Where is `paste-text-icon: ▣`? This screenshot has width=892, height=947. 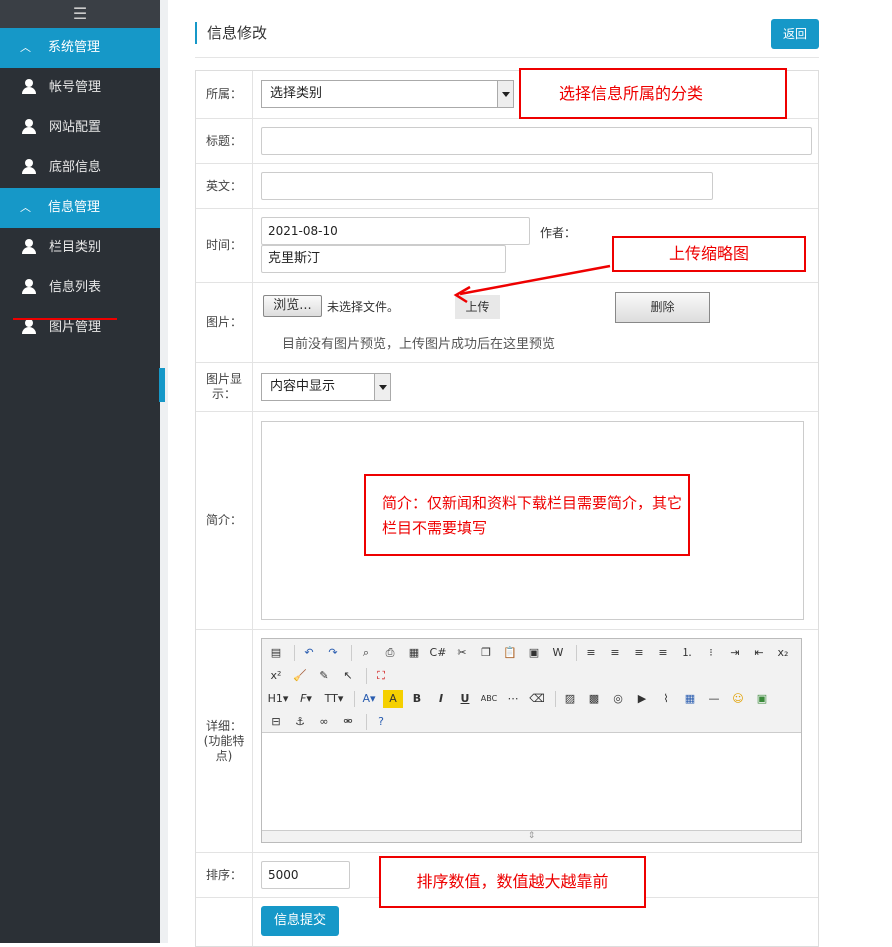 paste-text-icon: ▣ is located at coordinates (534, 653).